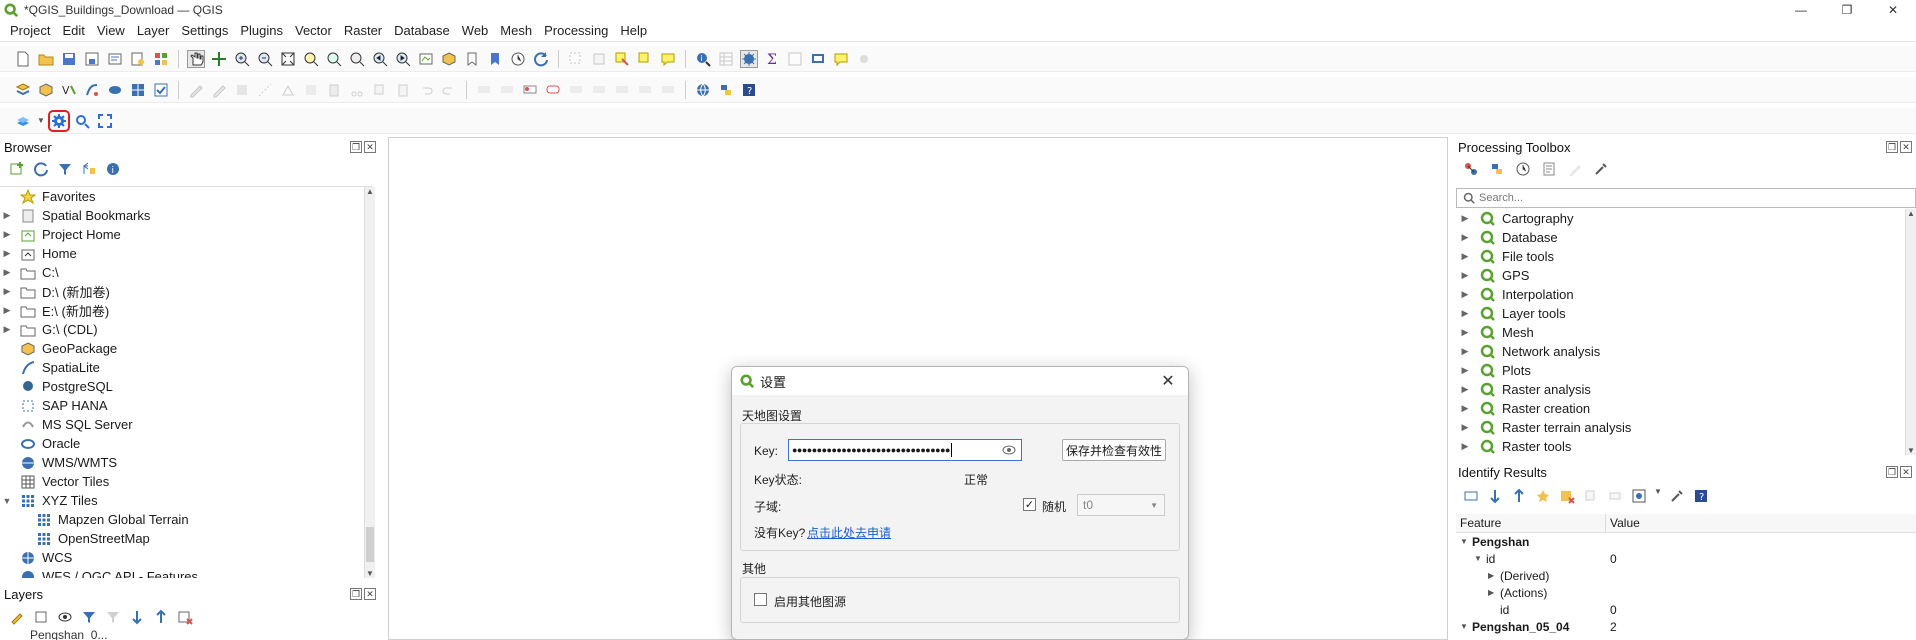 This screenshot has width=1916, height=640. What do you see at coordinates (645, 90) in the screenshot?
I see `rotate-label-icon` at bounding box center [645, 90].